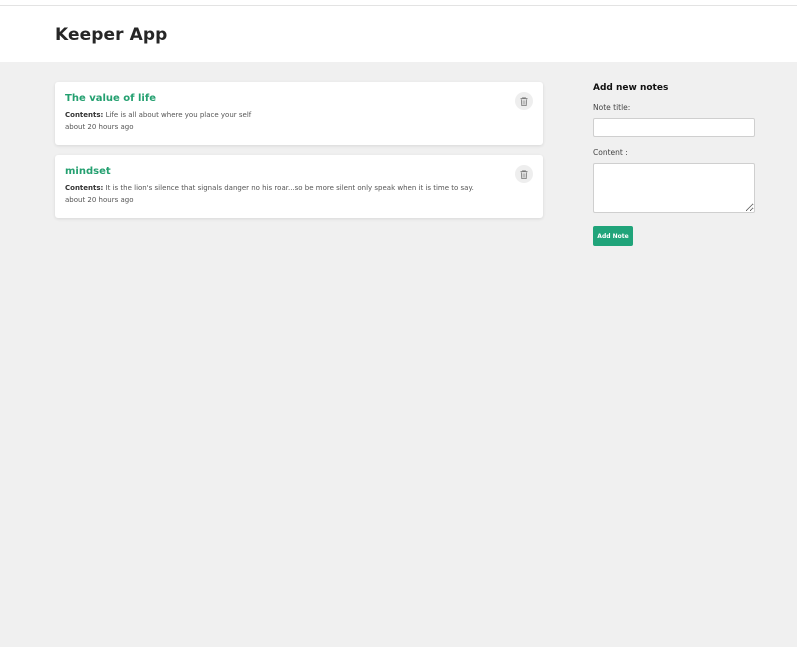 The width and height of the screenshot is (797, 647). Describe the element at coordinates (612, 107) in the screenshot. I see `note-title-label: Note title:` at that location.